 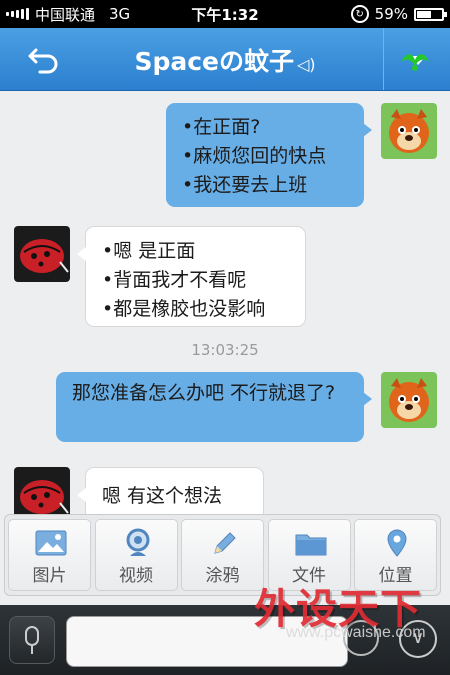 I want to click on back-button, so click(x=46, y=59).